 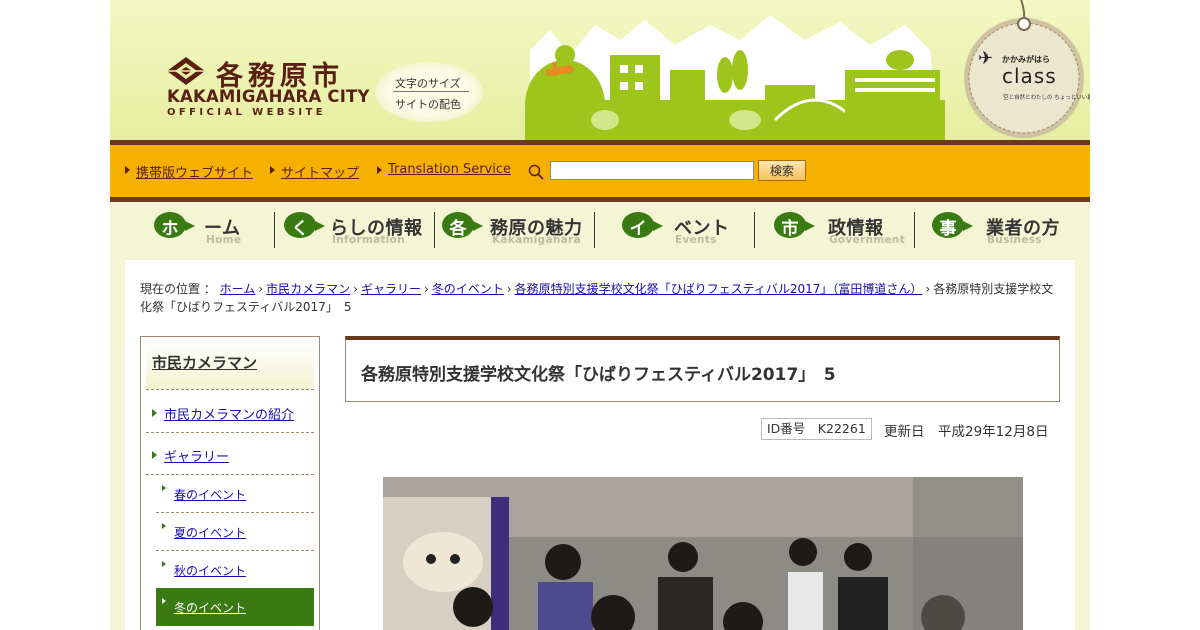 I want to click on page-title-box: 各務原特別支援学校文化祭「ひばりフェスティバル2017」 5, so click(x=702, y=369).